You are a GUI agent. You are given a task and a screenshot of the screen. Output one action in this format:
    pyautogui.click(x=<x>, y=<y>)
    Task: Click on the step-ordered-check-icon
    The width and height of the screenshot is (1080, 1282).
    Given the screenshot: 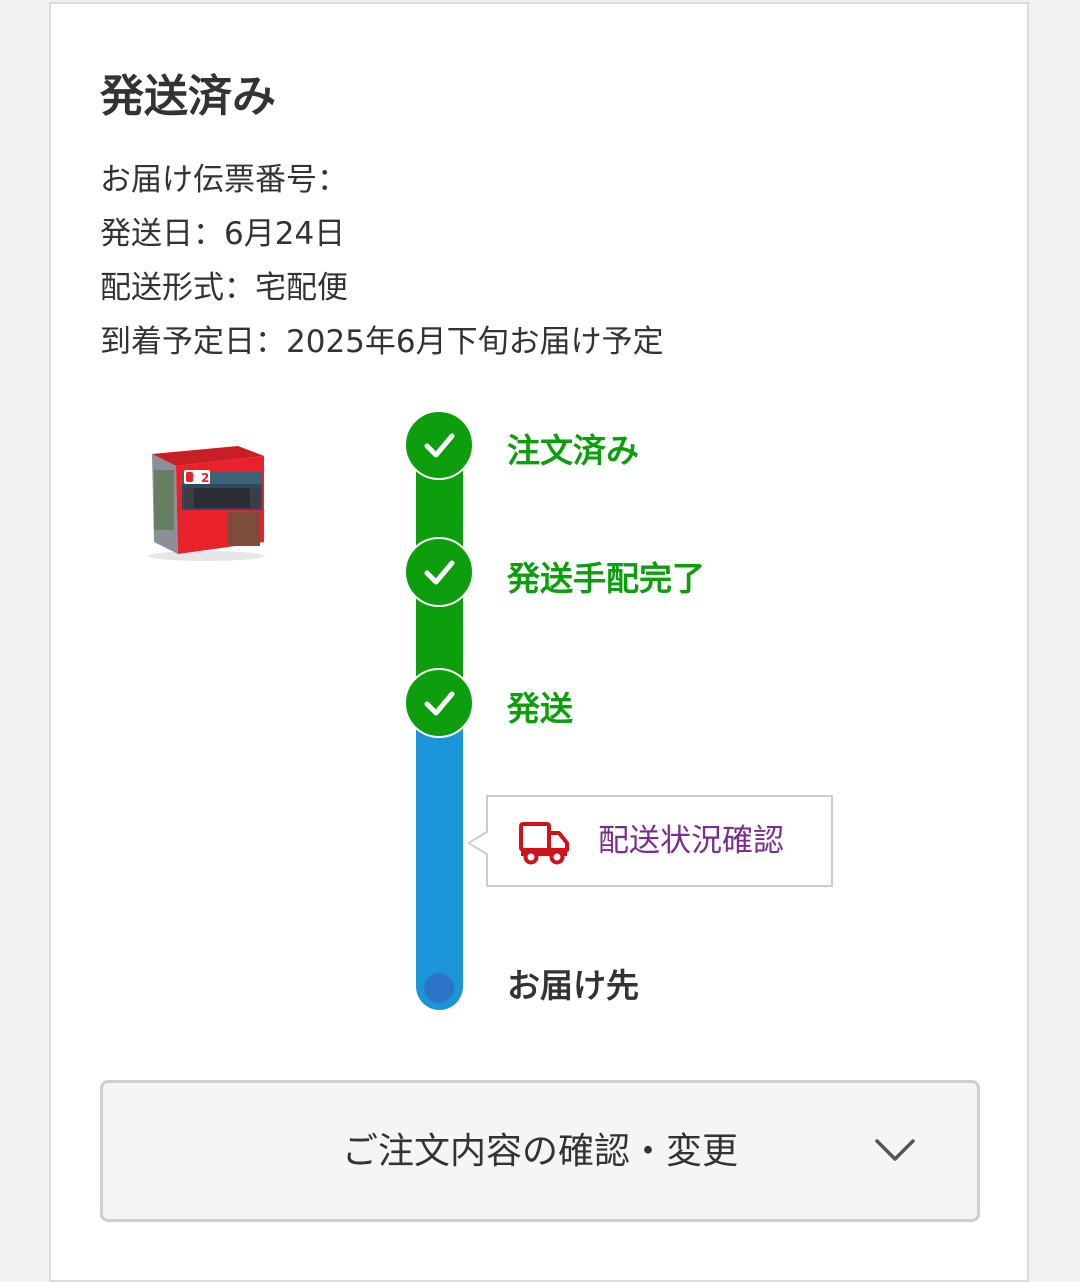 What is the action you would take?
    pyautogui.click(x=439, y=445)
    